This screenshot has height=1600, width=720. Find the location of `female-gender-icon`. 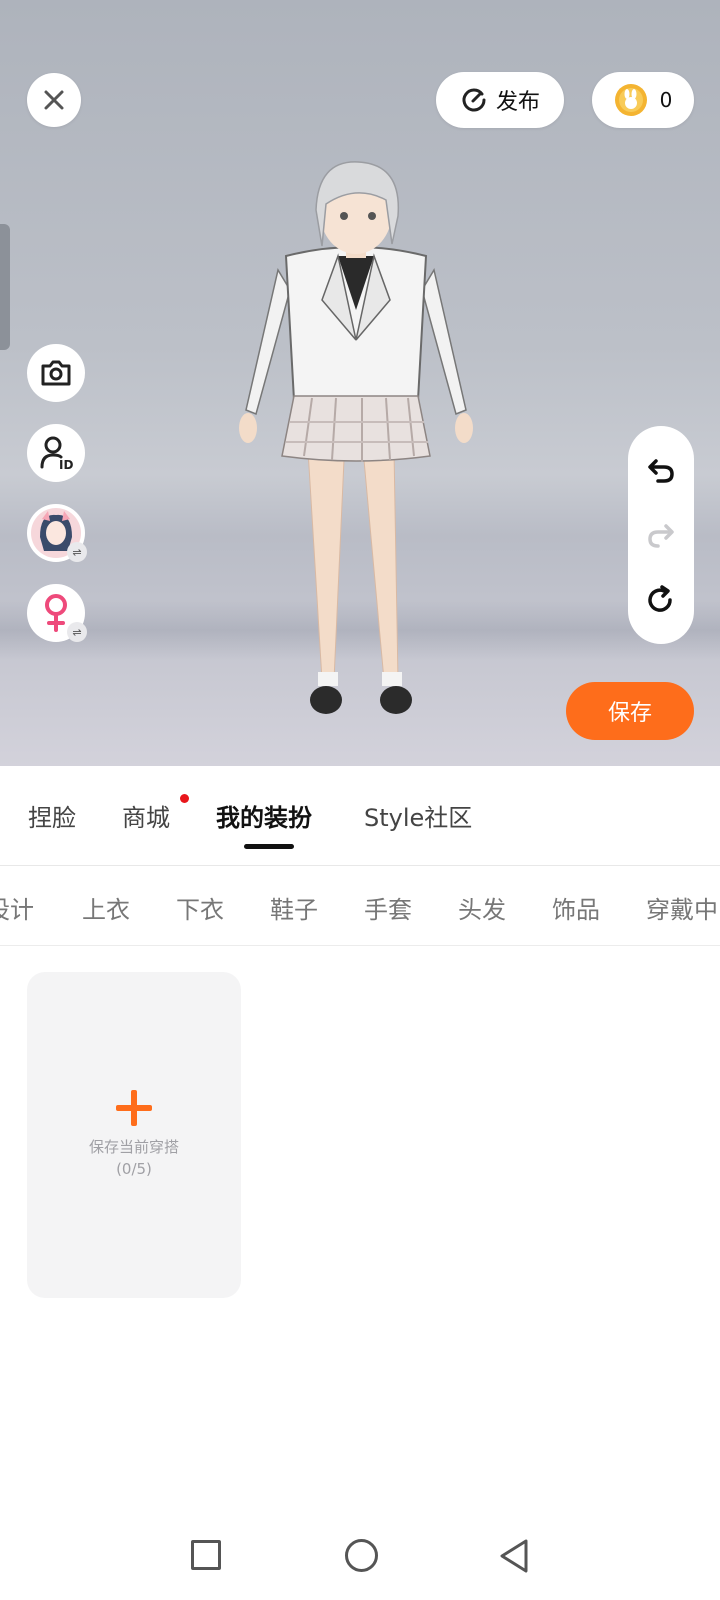

female-gender-icon is located at coordinates (56, 613).